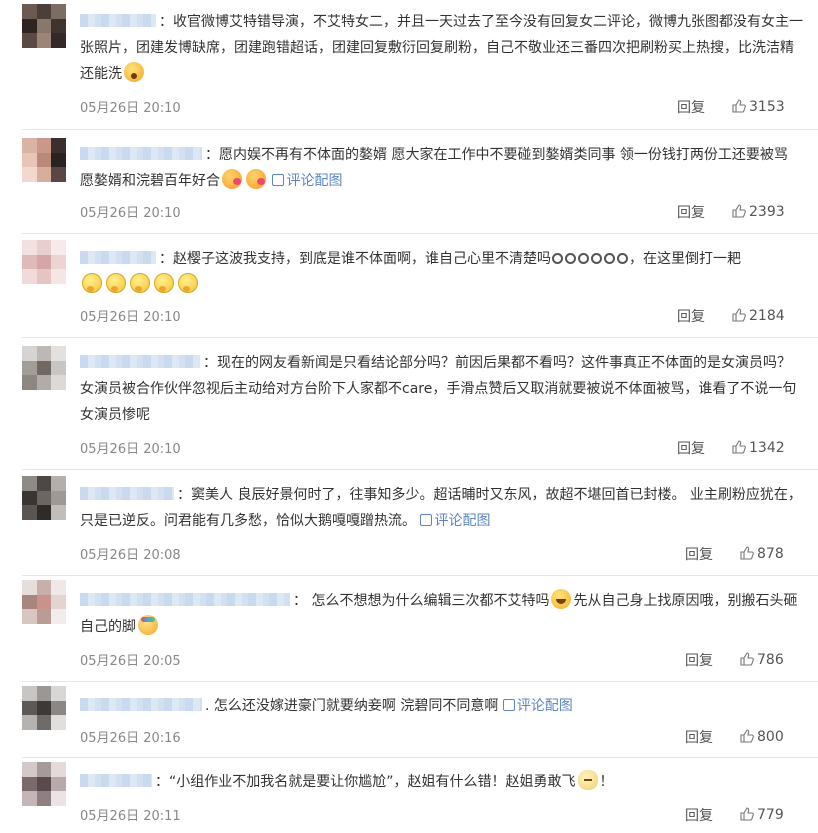 The width and height of the screenshot is (818, 833). I want to click on like-button: 779, so click(762, 815).